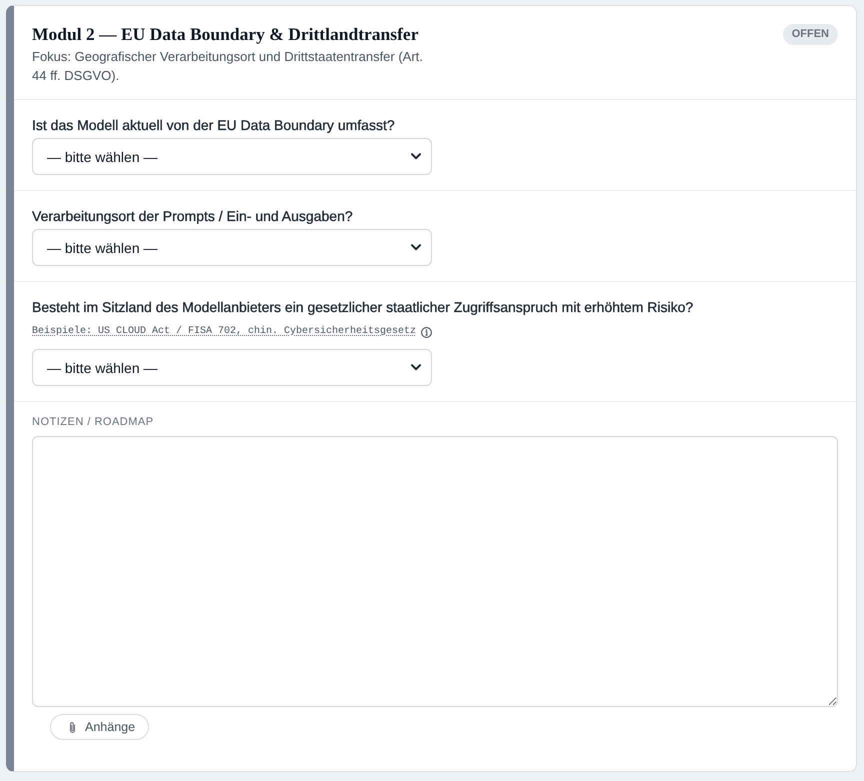 The height and width of the screenshot is (781, 864). What do you see at coordinates (192, 216) in the screenshot?
I see `question-label: Verarbeitungsort der Prompts / Ein- und Ausgaben?` at bounding box center [192, 216].